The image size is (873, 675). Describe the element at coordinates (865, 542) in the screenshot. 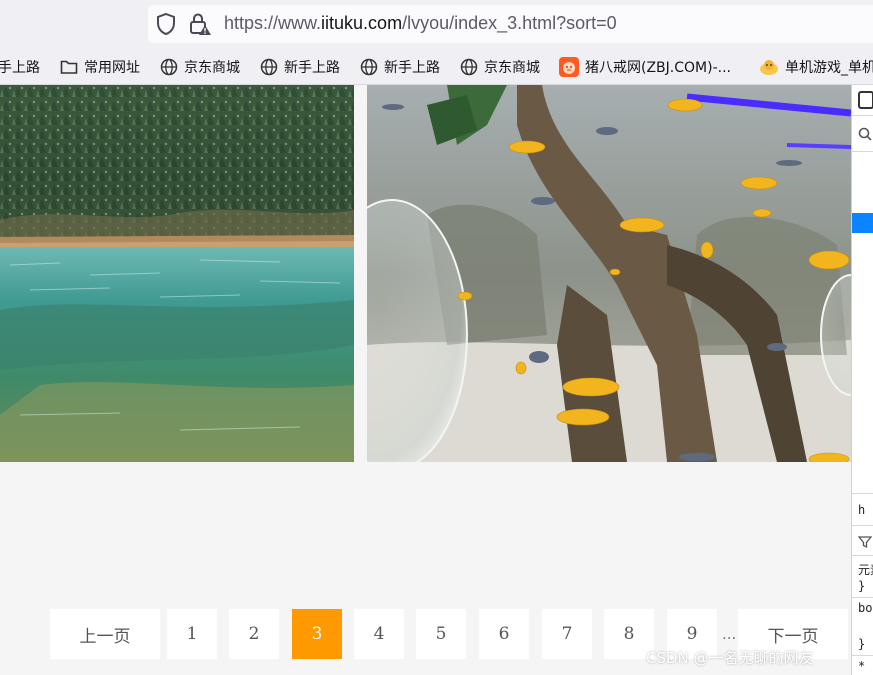

I see `filter-icon` at that location.